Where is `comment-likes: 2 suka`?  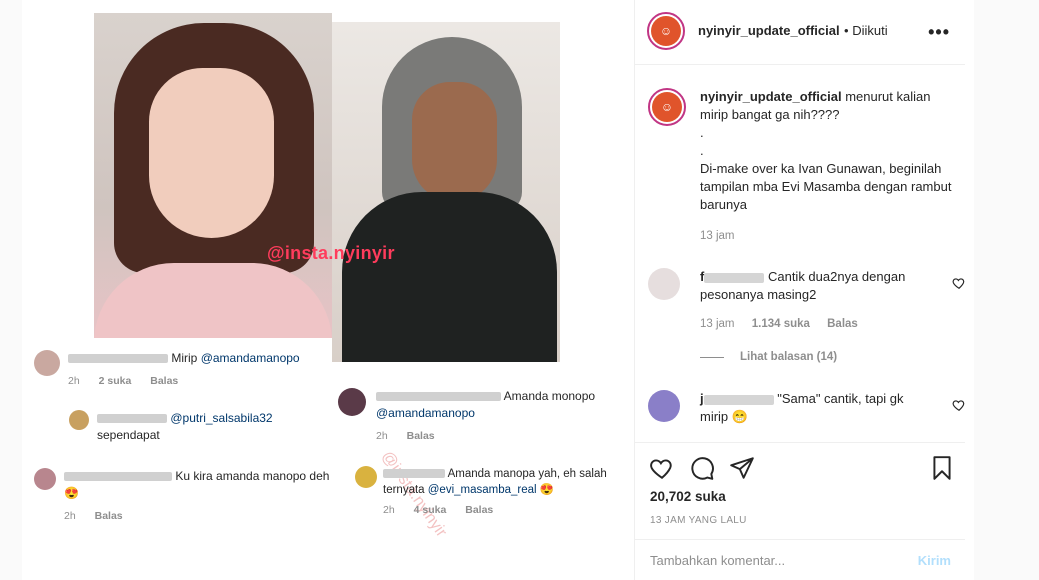
comment-likes: 2 suka is located at coordinates (115, 381).